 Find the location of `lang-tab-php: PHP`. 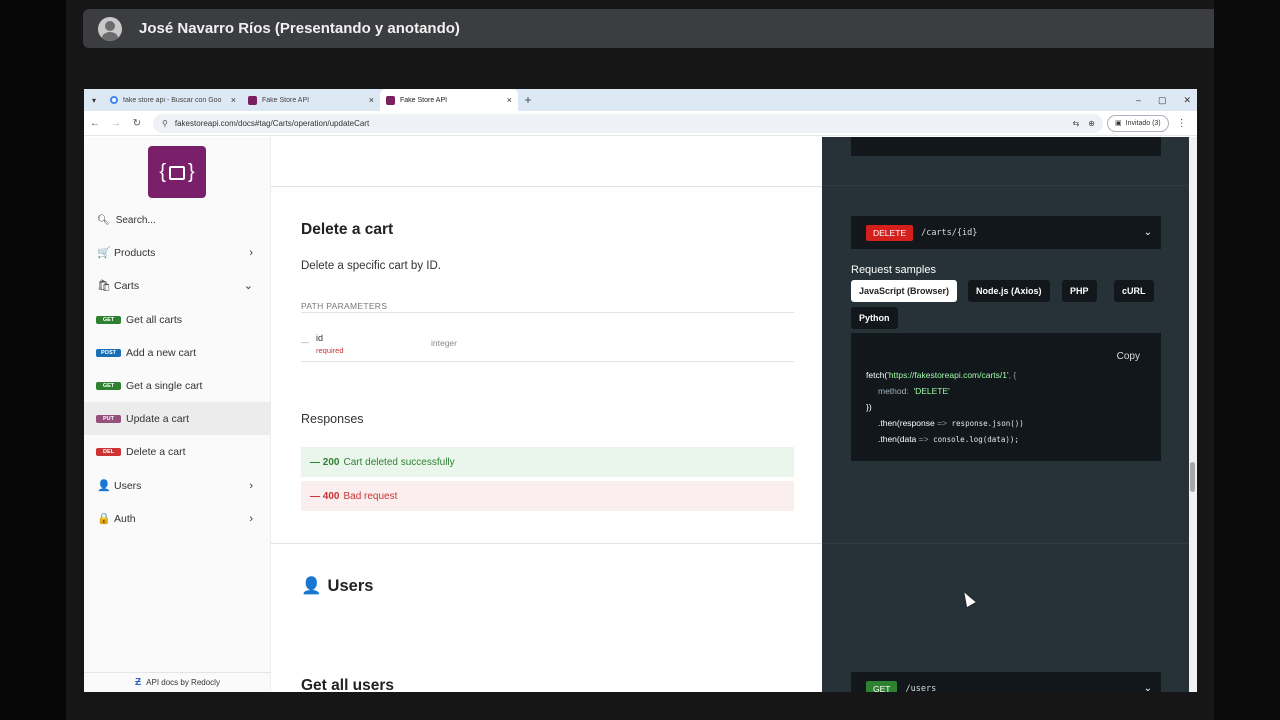

lang-tab-php: PHP is located at coordinates (1079, 291).